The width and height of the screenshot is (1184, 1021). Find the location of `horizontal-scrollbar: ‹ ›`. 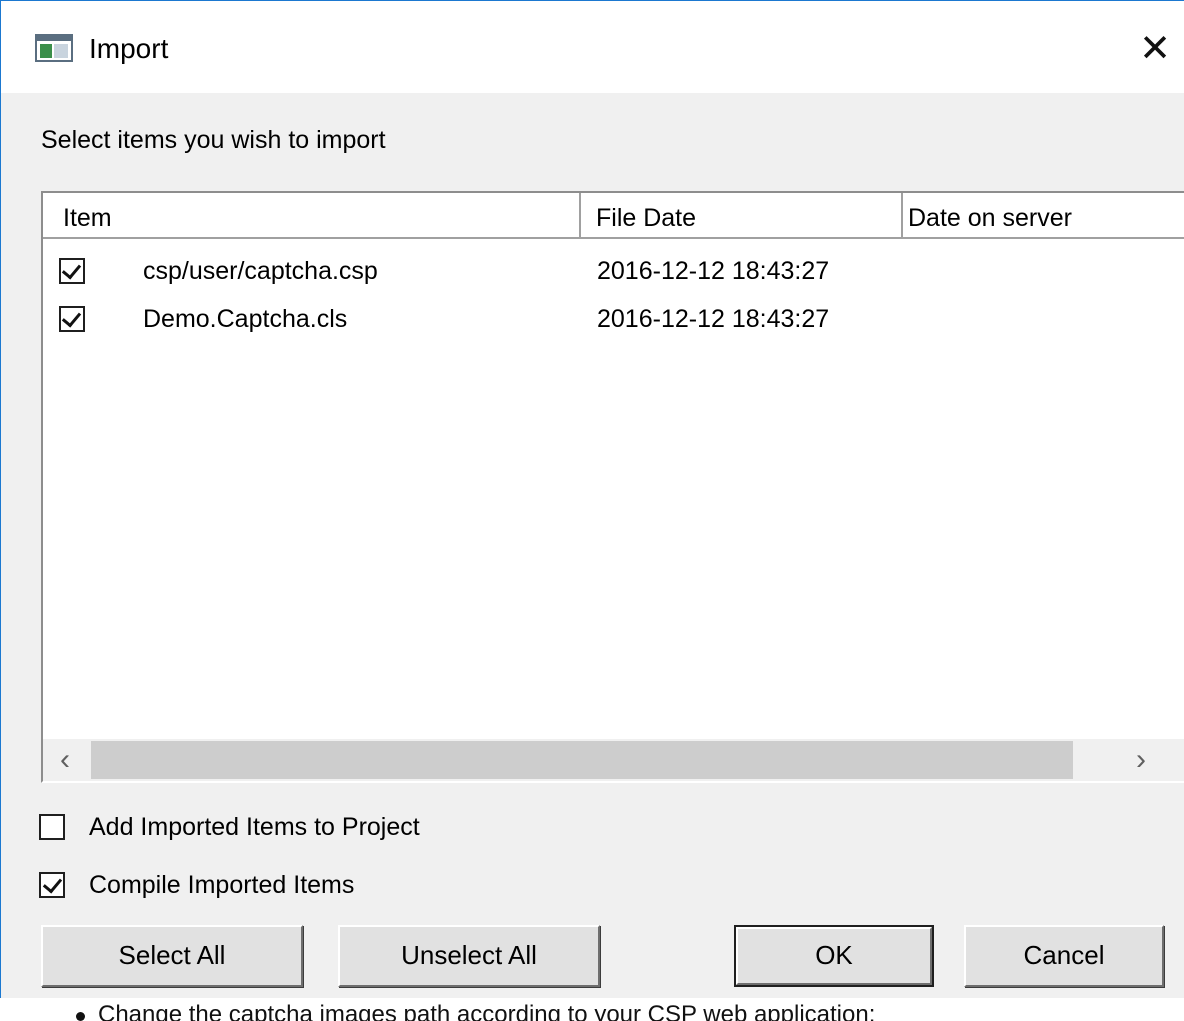

horizontal-scrollbar: ‹ › is located at coordinates (613, 760).